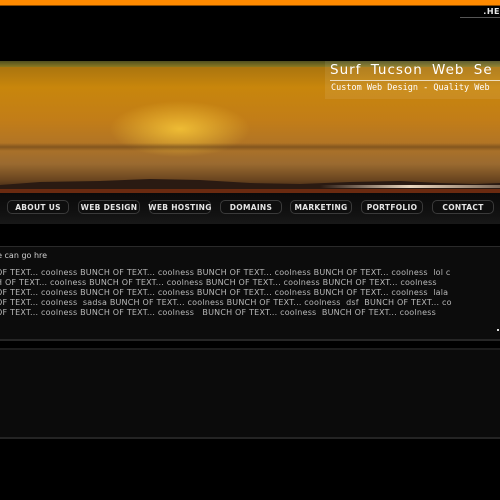 The image size is (500, 500). I want to click on top-link-underline, so click(480, 17).